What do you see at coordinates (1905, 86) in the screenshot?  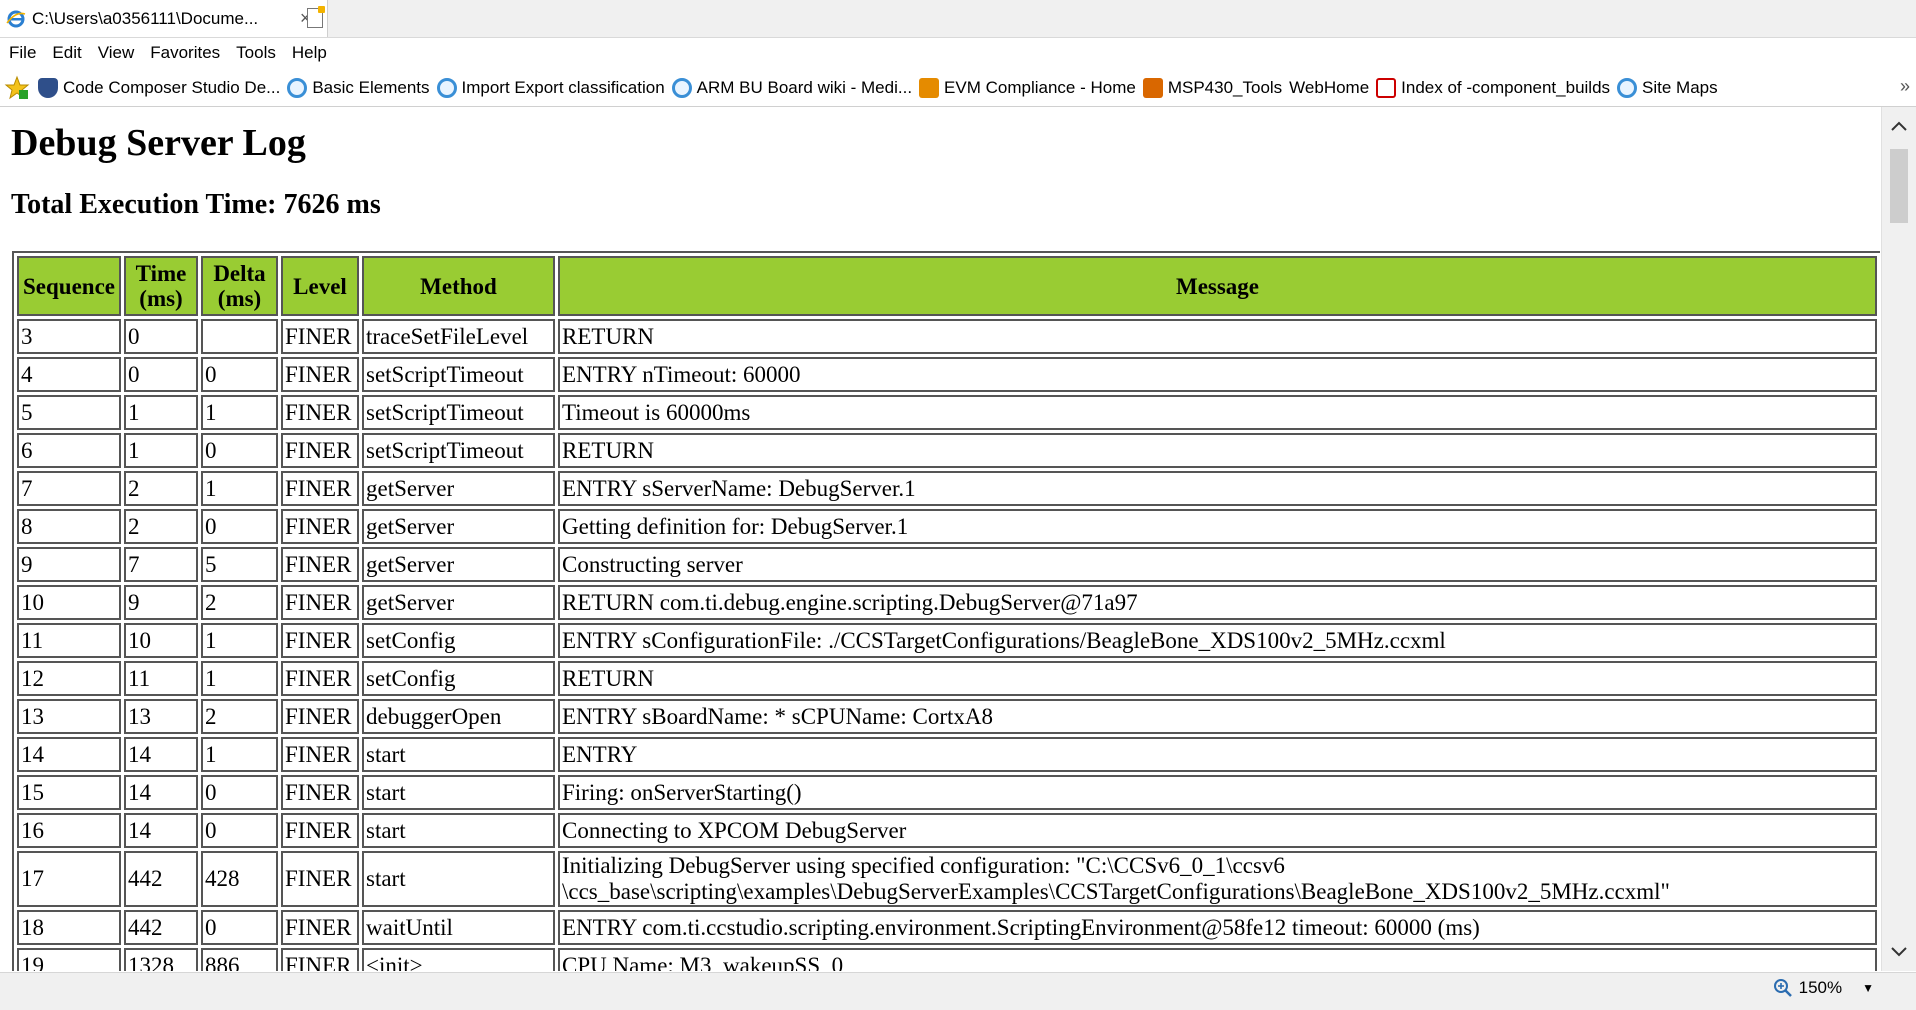 I see `chevron-right-icon: »` at bounding box center [1905, 86].